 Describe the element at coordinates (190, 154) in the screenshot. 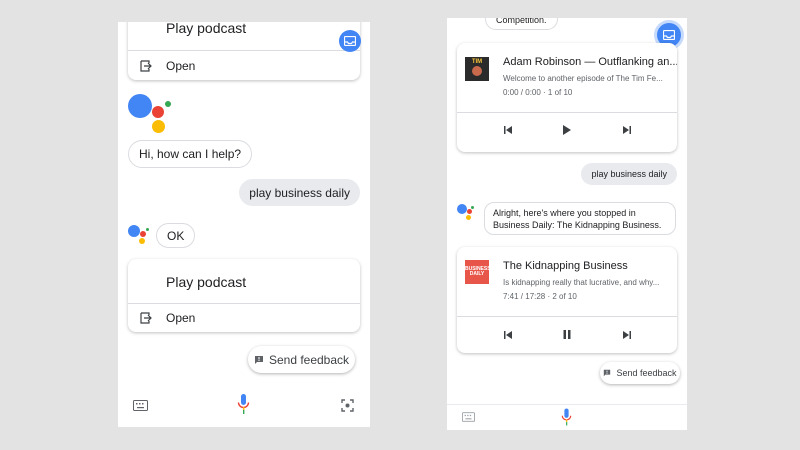

I see `assistant-greeting-bubble: Hi, how can I help?` at that location.